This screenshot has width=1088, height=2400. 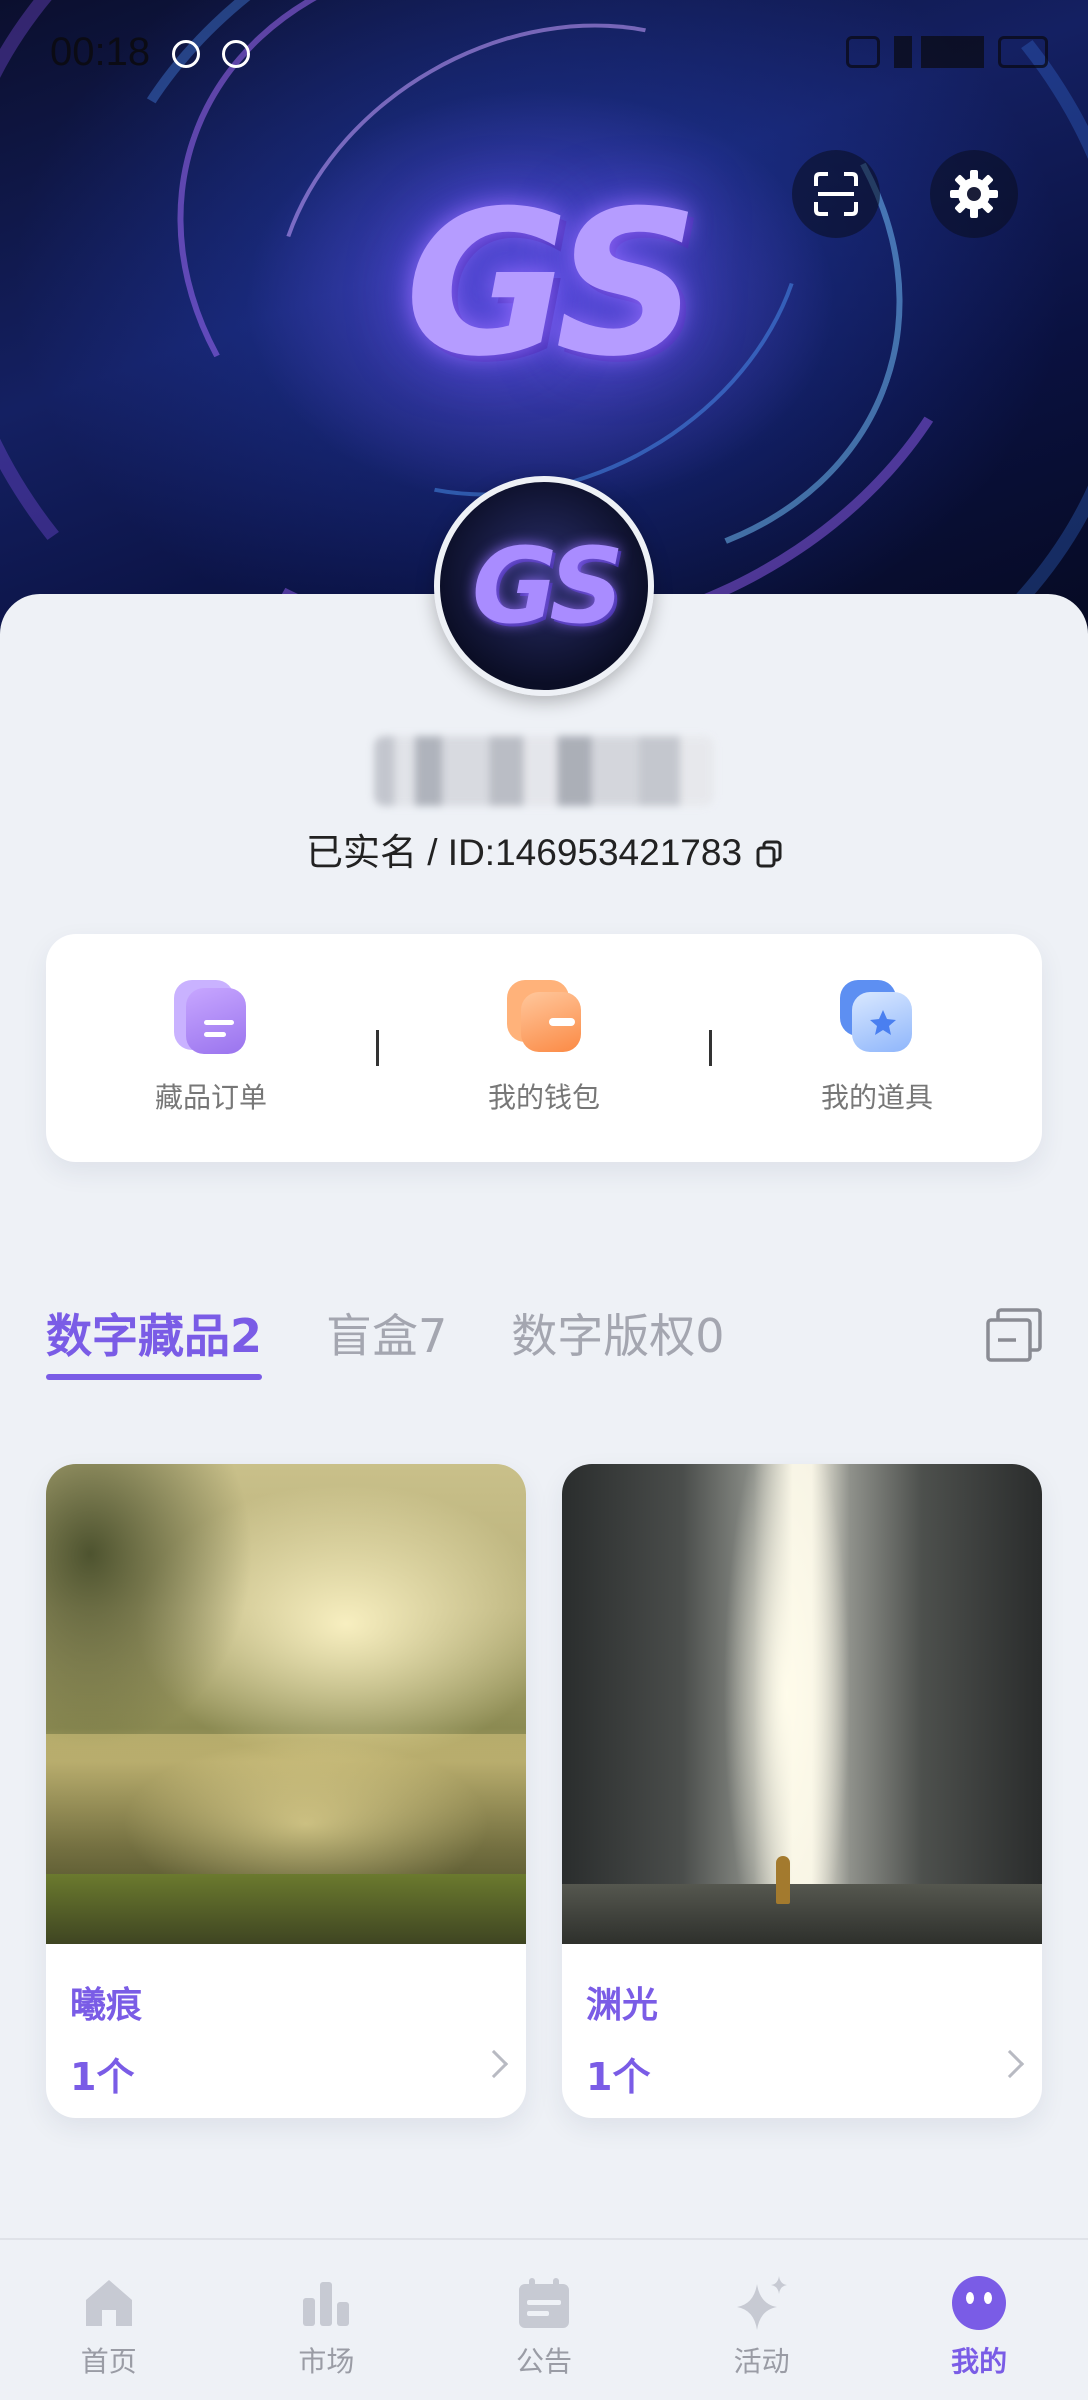 I want to click on collection-orders-button: 藏品订单, so click(x=211, y=1048).